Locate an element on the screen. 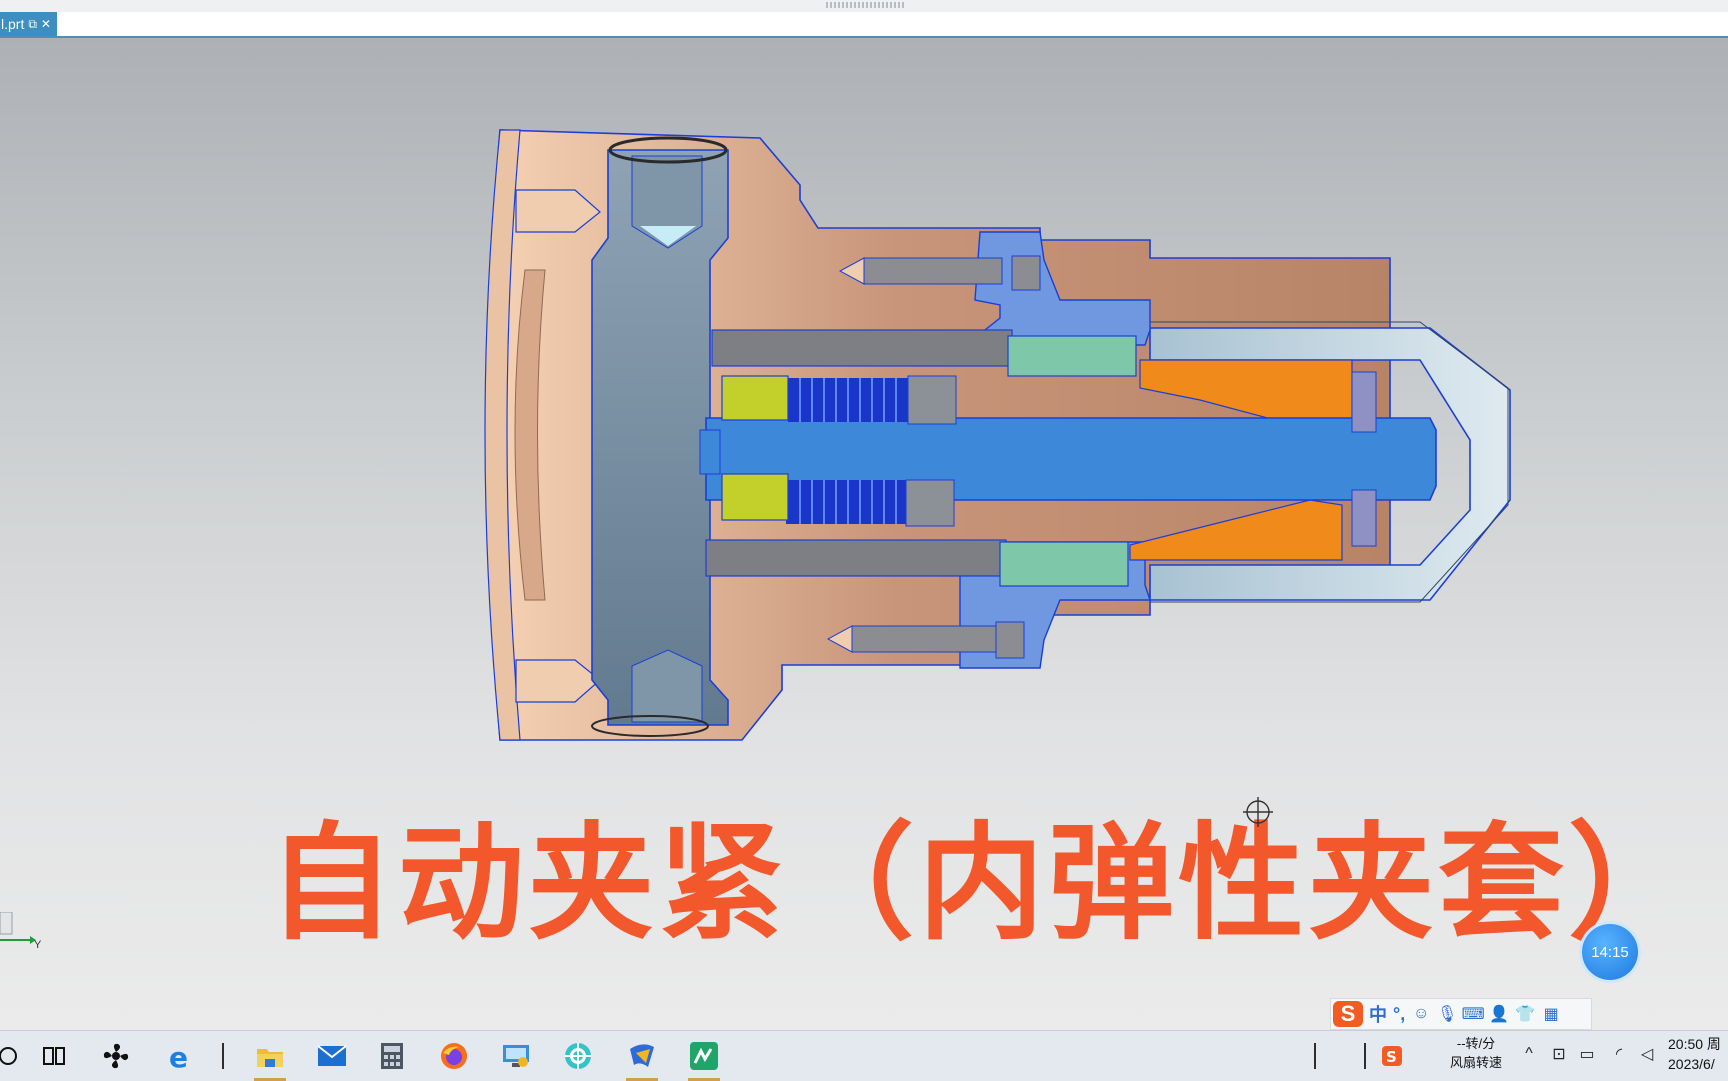 The image size is (1728, 1081). crosshair-cursor-icon is located at coordinates (1258, 812).